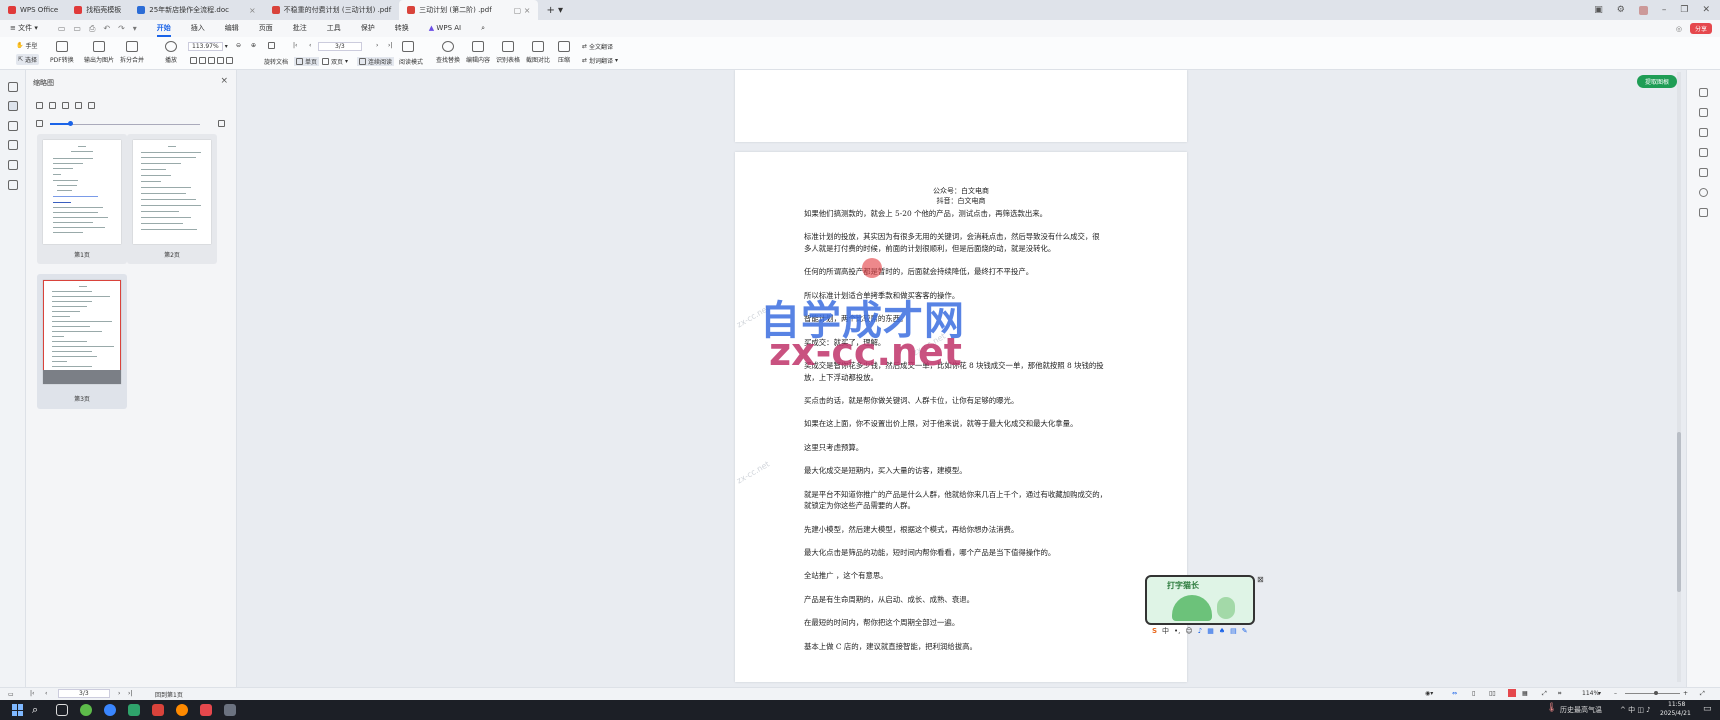  Describe the element at coordinates (1559, 694) in the screenshot. I see `crop-icon: ⌗` at that location.